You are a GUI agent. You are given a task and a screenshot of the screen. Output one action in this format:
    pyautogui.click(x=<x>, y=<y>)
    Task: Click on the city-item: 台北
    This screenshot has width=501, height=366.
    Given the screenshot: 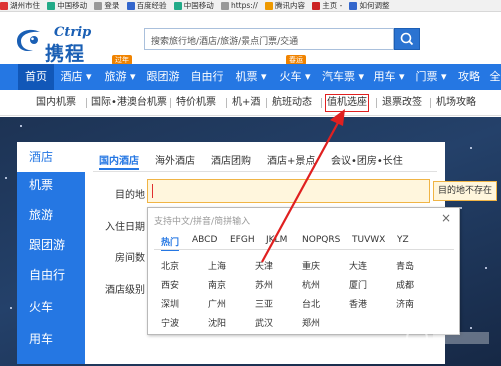 What is the action you would take?
    pyautogui.click(x=311, y=303)
    